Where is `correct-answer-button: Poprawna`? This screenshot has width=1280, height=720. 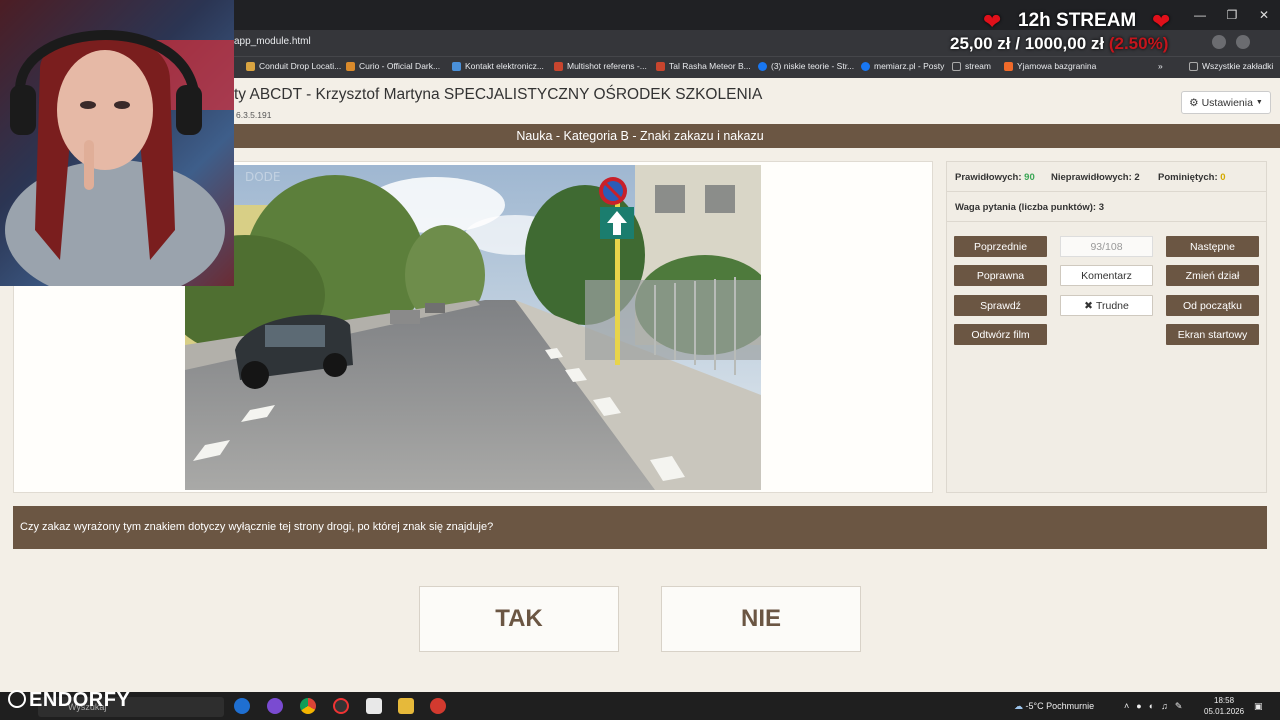 correct-answer-button: Poprawna is located at coordinates (1000, 275).